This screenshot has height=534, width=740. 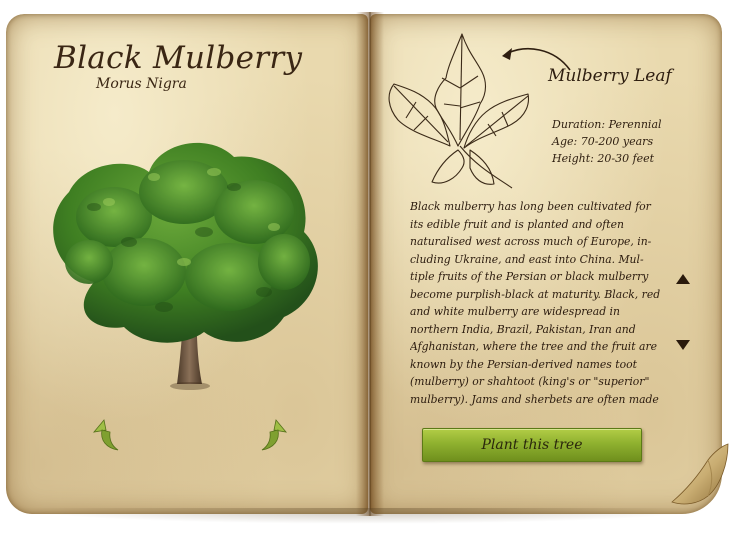 What do you see at coordinates (107, 436) in the screenshot?
I see `rotate-left-arrow-icon` at bounding box center [107, 436].